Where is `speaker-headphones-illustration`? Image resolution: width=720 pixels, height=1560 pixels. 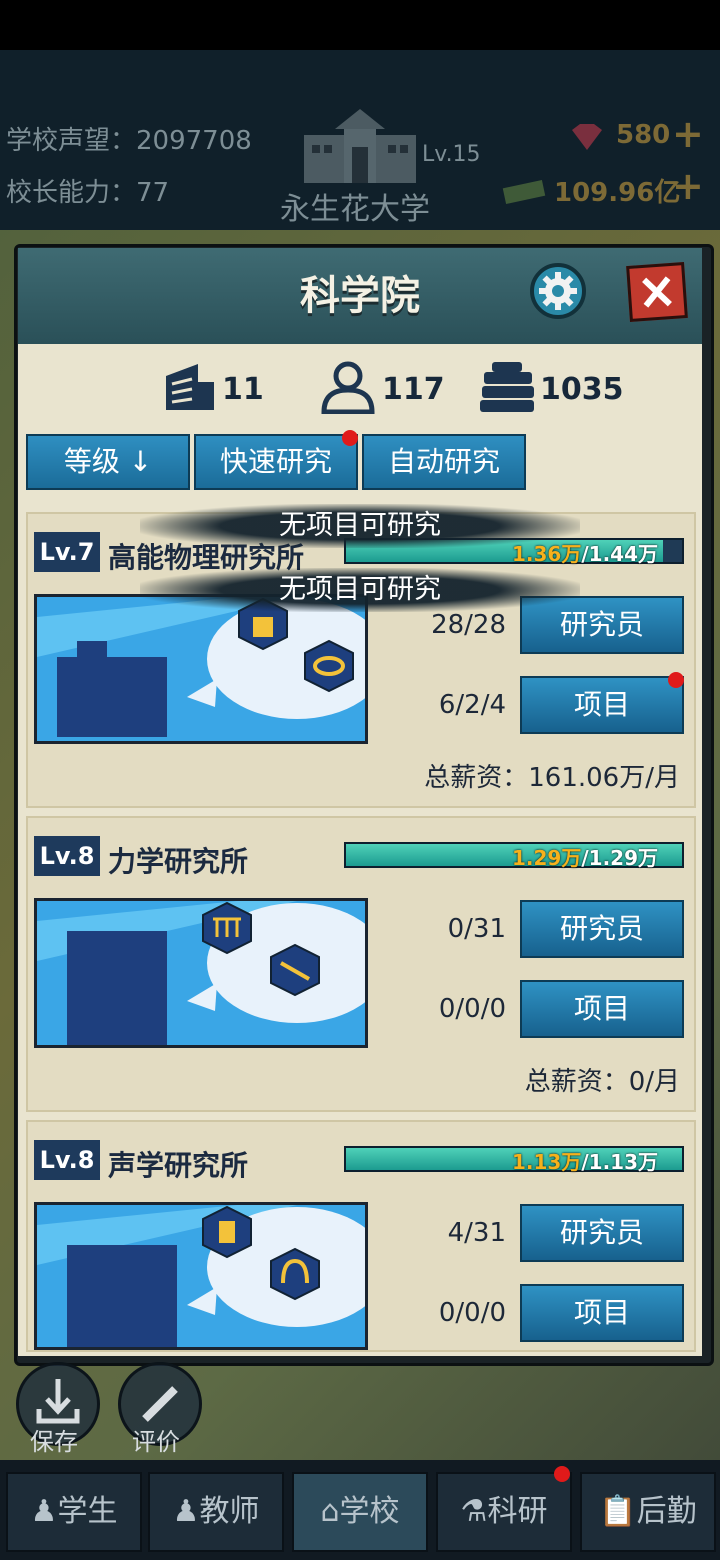 speaker-headphones-illustration is located at coordinates (212, 1276).